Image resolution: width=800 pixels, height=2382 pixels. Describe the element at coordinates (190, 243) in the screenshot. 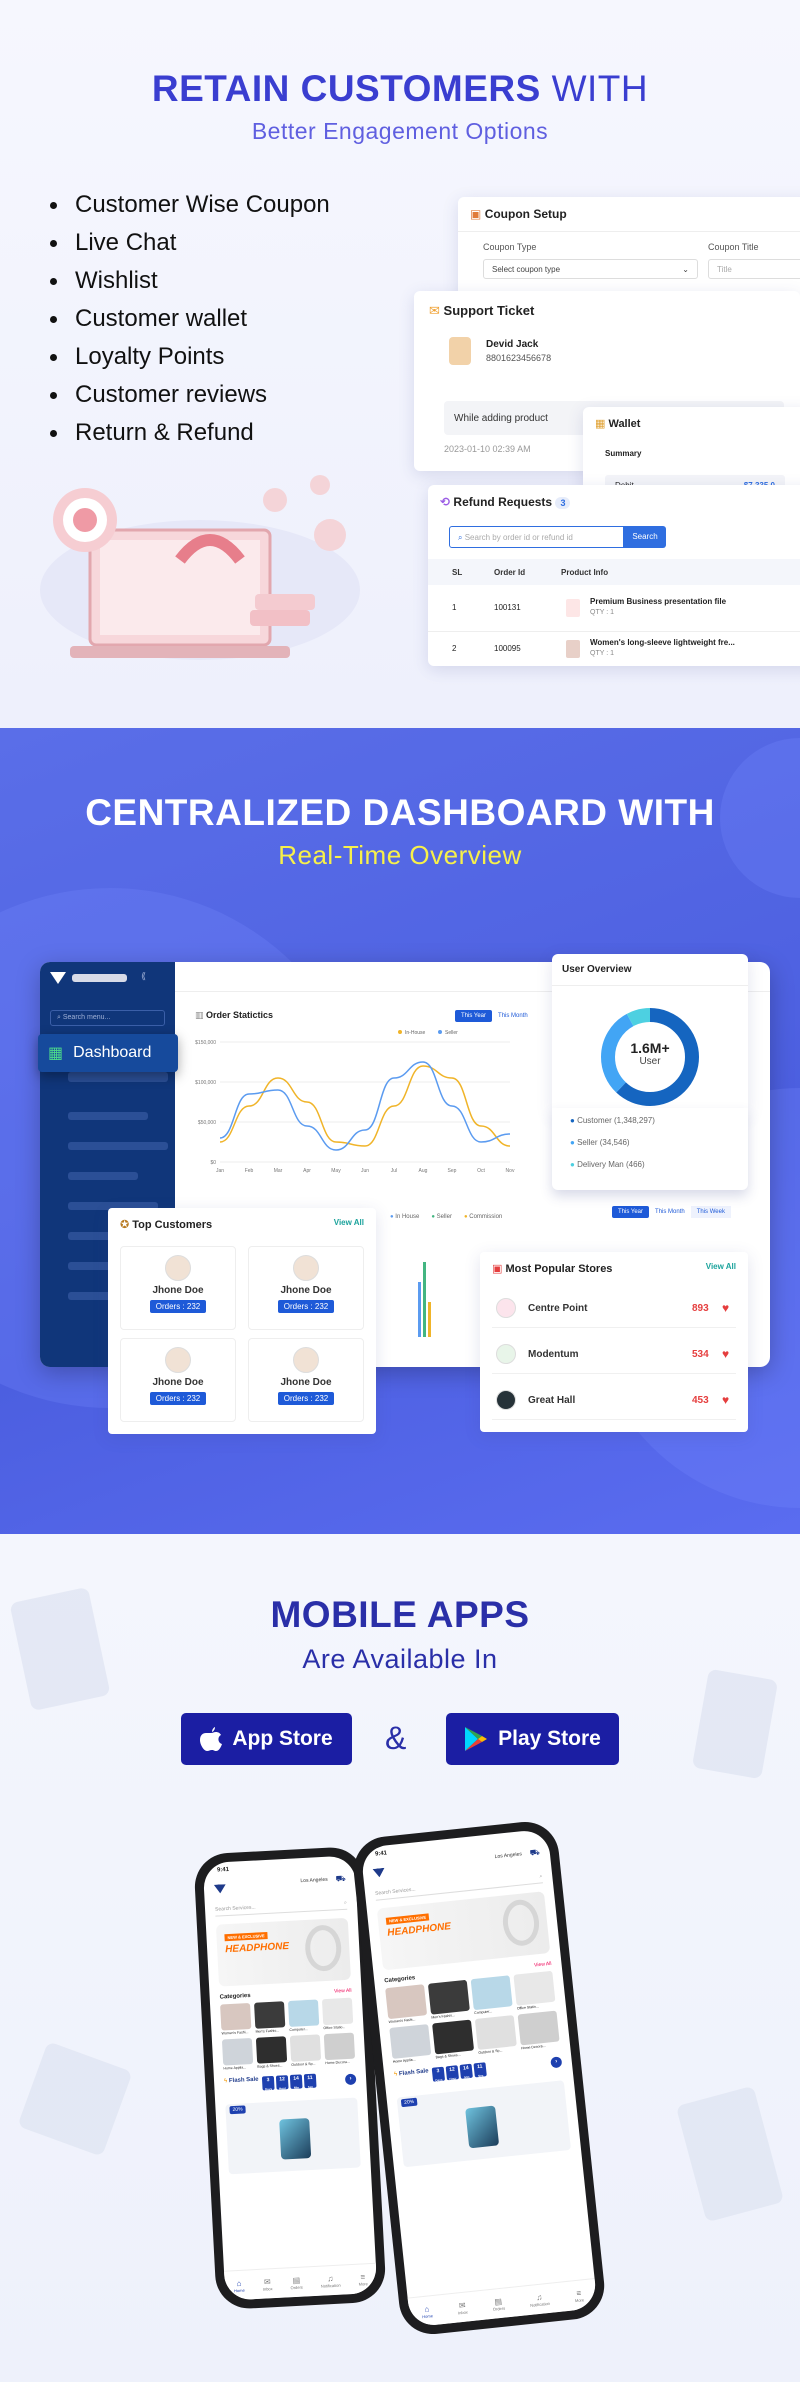

I see `feature-item: Live Chat` at that location.